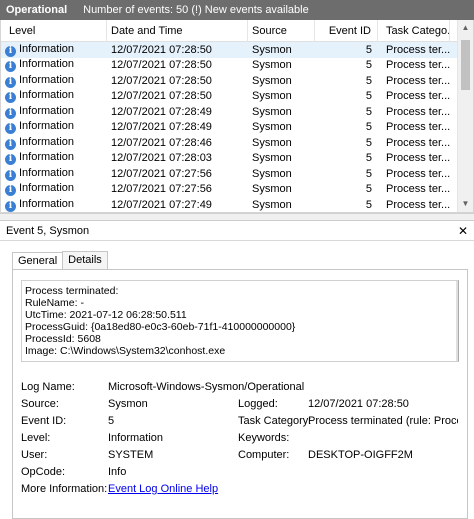 This screenshot has width=474, height=519. I want to click on source-value: Sysmon, so click(173, 404).